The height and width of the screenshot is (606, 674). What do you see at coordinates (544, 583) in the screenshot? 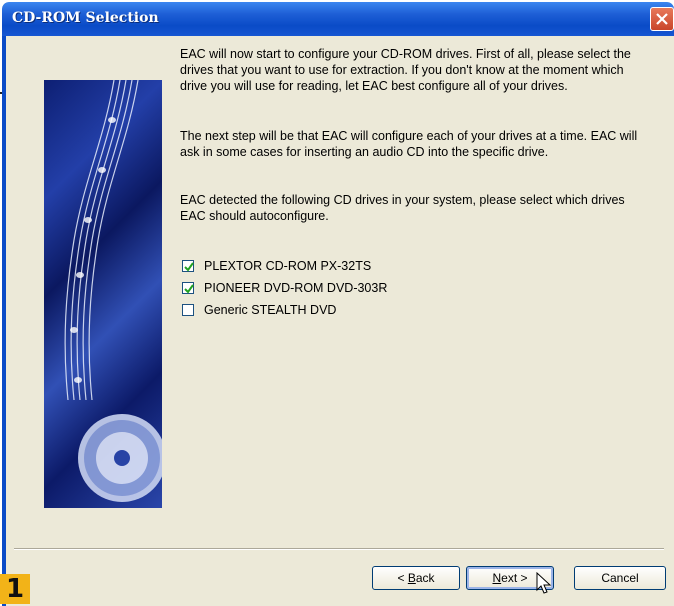
I see `mouse-pointer-icon` at bounding box center [544, 583].